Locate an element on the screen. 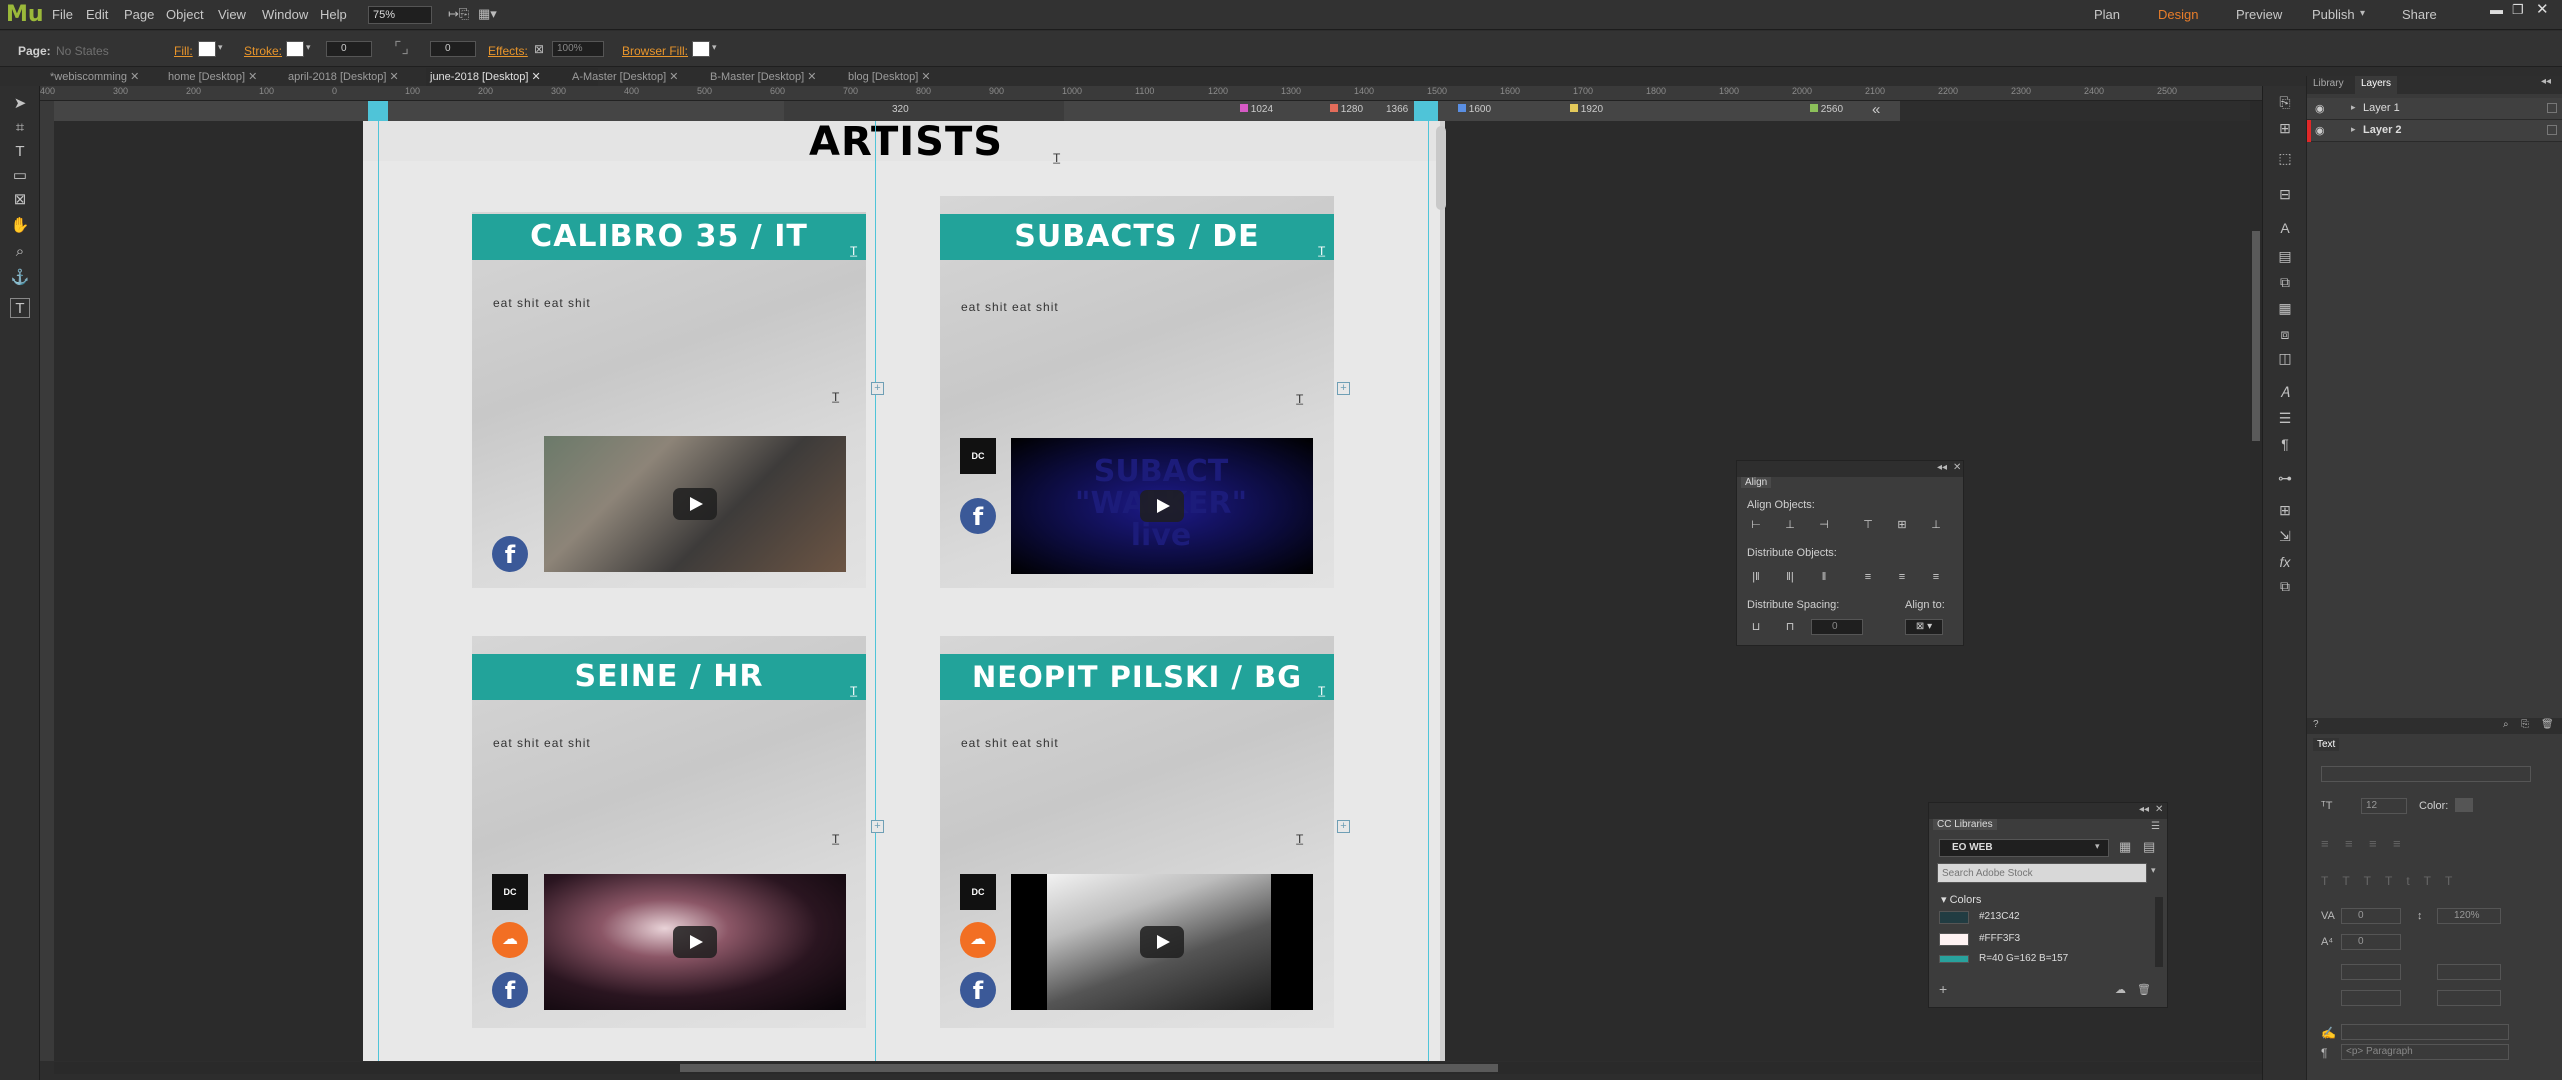 This screenshot has height=1080, width=2562. tab-webiscomming: *webiscomming ✕ is located at coordinates (100, 77).